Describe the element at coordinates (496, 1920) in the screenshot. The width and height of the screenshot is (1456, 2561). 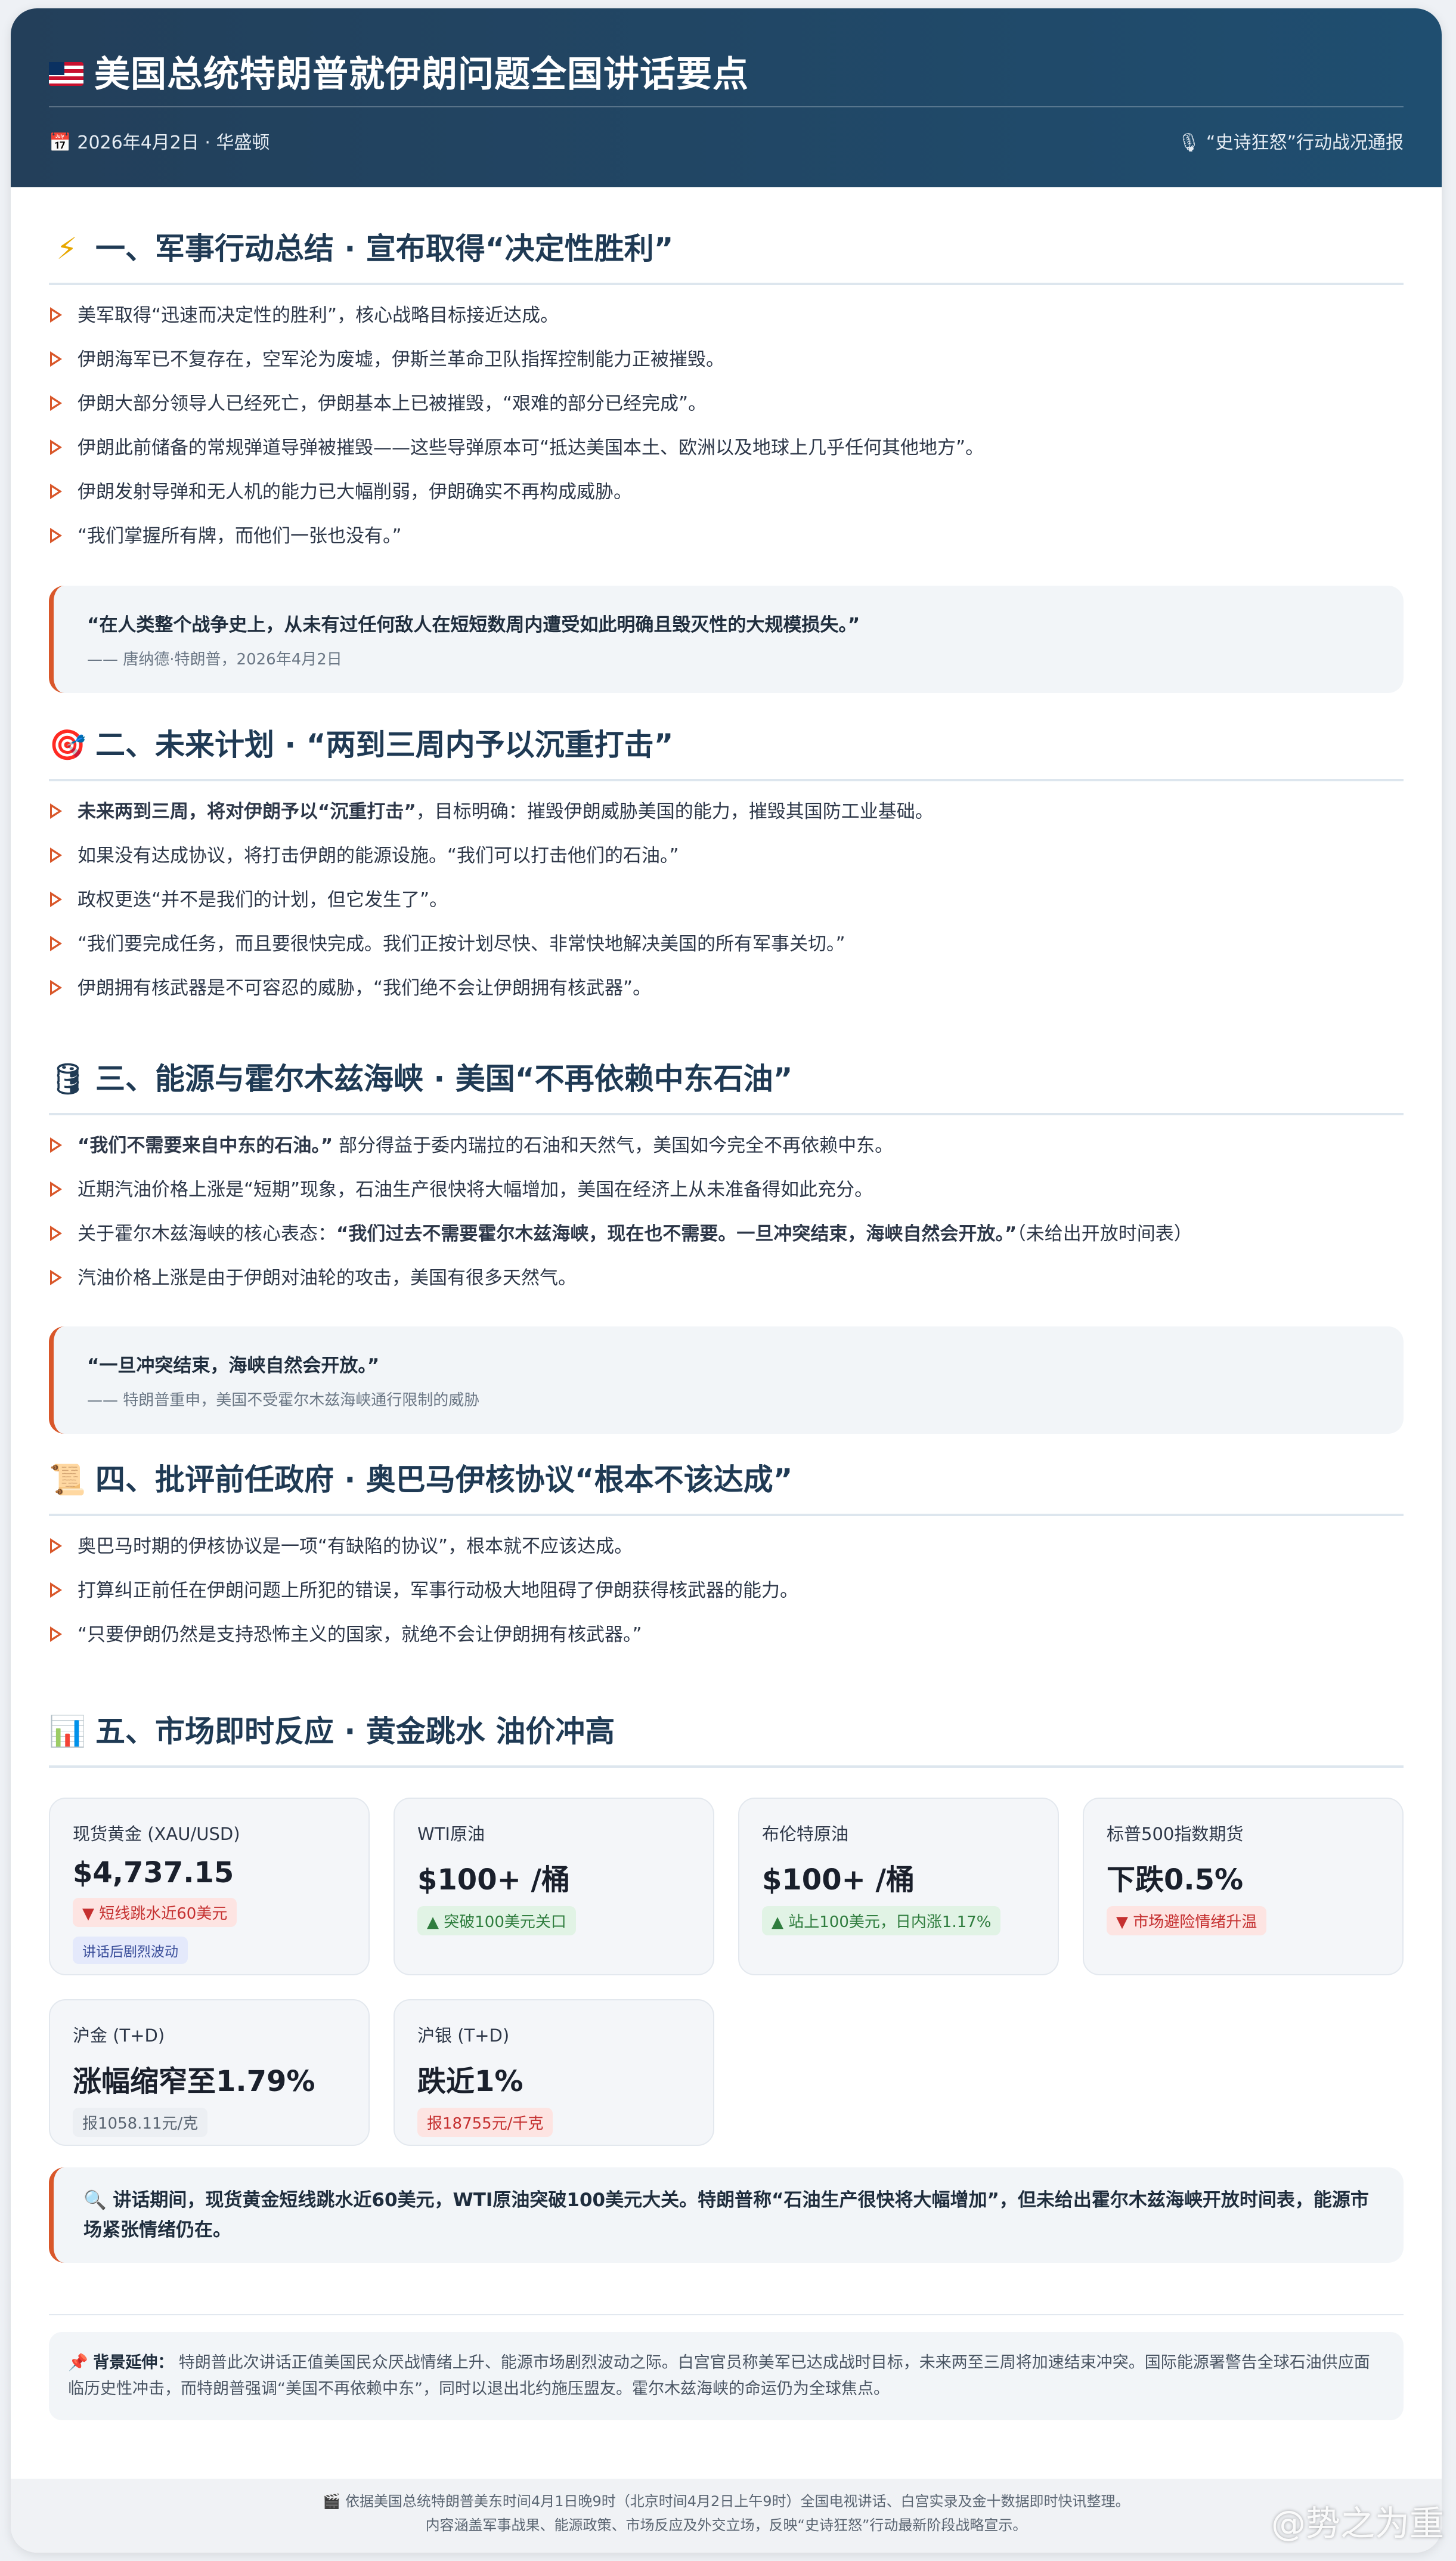
I see `change-badge: ▲ 突破100美元关口` at that location.